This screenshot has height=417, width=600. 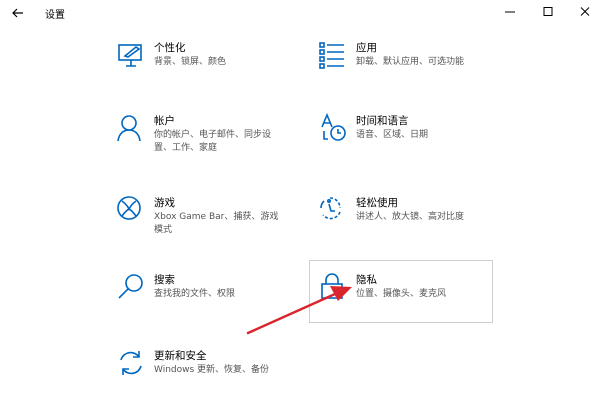 What do you see at coordinates (164, 203) in the screenshot?
I see `tile-label: 游戏` at bounding box center [164, 203].